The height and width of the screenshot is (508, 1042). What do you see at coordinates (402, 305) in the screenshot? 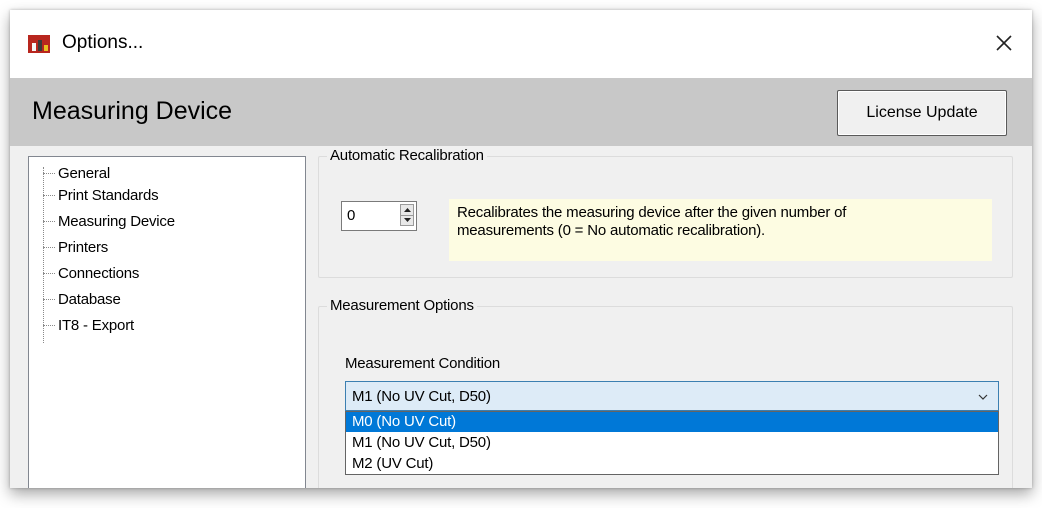
I see `group-title: Measurement Options` at bounding box center [402, 305].